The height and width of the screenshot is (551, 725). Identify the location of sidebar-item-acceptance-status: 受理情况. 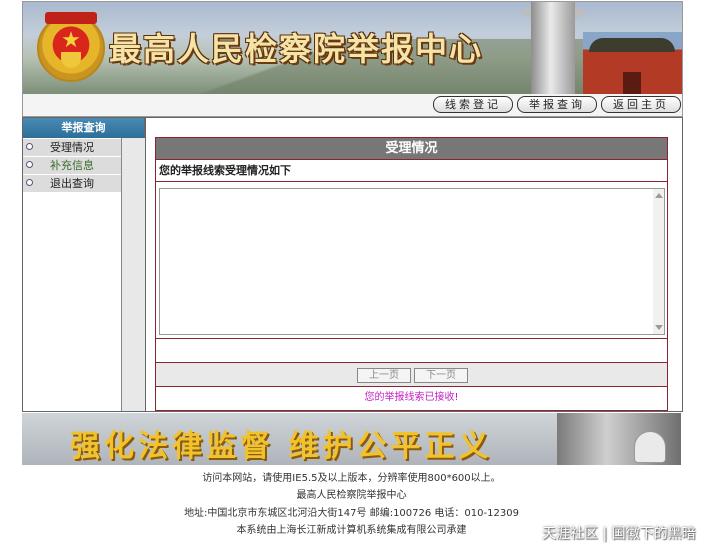
(72, 148).